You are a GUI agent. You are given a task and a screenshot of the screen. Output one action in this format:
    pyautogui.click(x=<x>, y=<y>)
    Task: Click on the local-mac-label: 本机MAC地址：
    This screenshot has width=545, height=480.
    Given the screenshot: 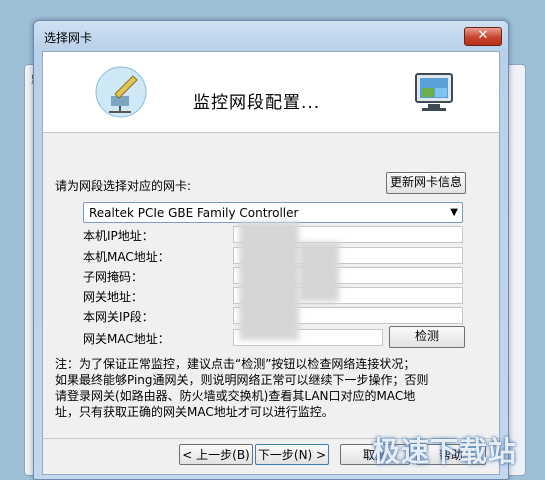 What is the action you would take?
    pyautogui.click(x=126, y=257)
    